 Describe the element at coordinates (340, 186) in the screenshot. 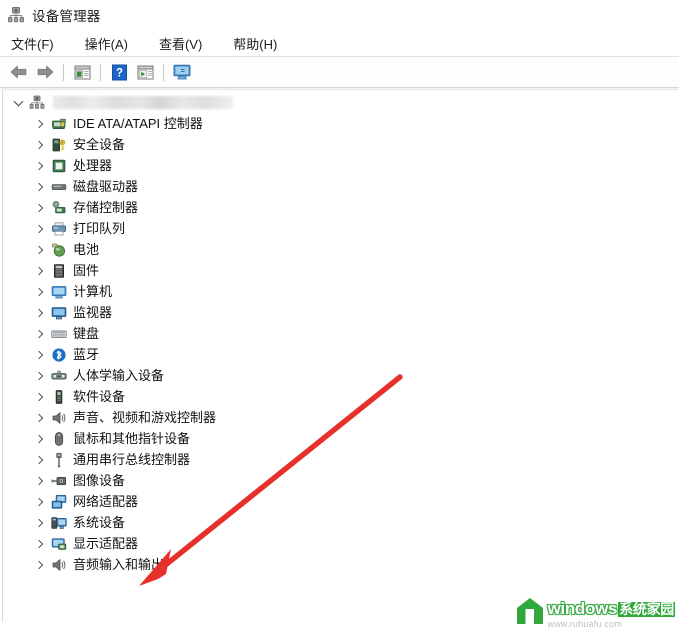

I see `tree-item-disk-drive: 磁盘驱动器` at that location.